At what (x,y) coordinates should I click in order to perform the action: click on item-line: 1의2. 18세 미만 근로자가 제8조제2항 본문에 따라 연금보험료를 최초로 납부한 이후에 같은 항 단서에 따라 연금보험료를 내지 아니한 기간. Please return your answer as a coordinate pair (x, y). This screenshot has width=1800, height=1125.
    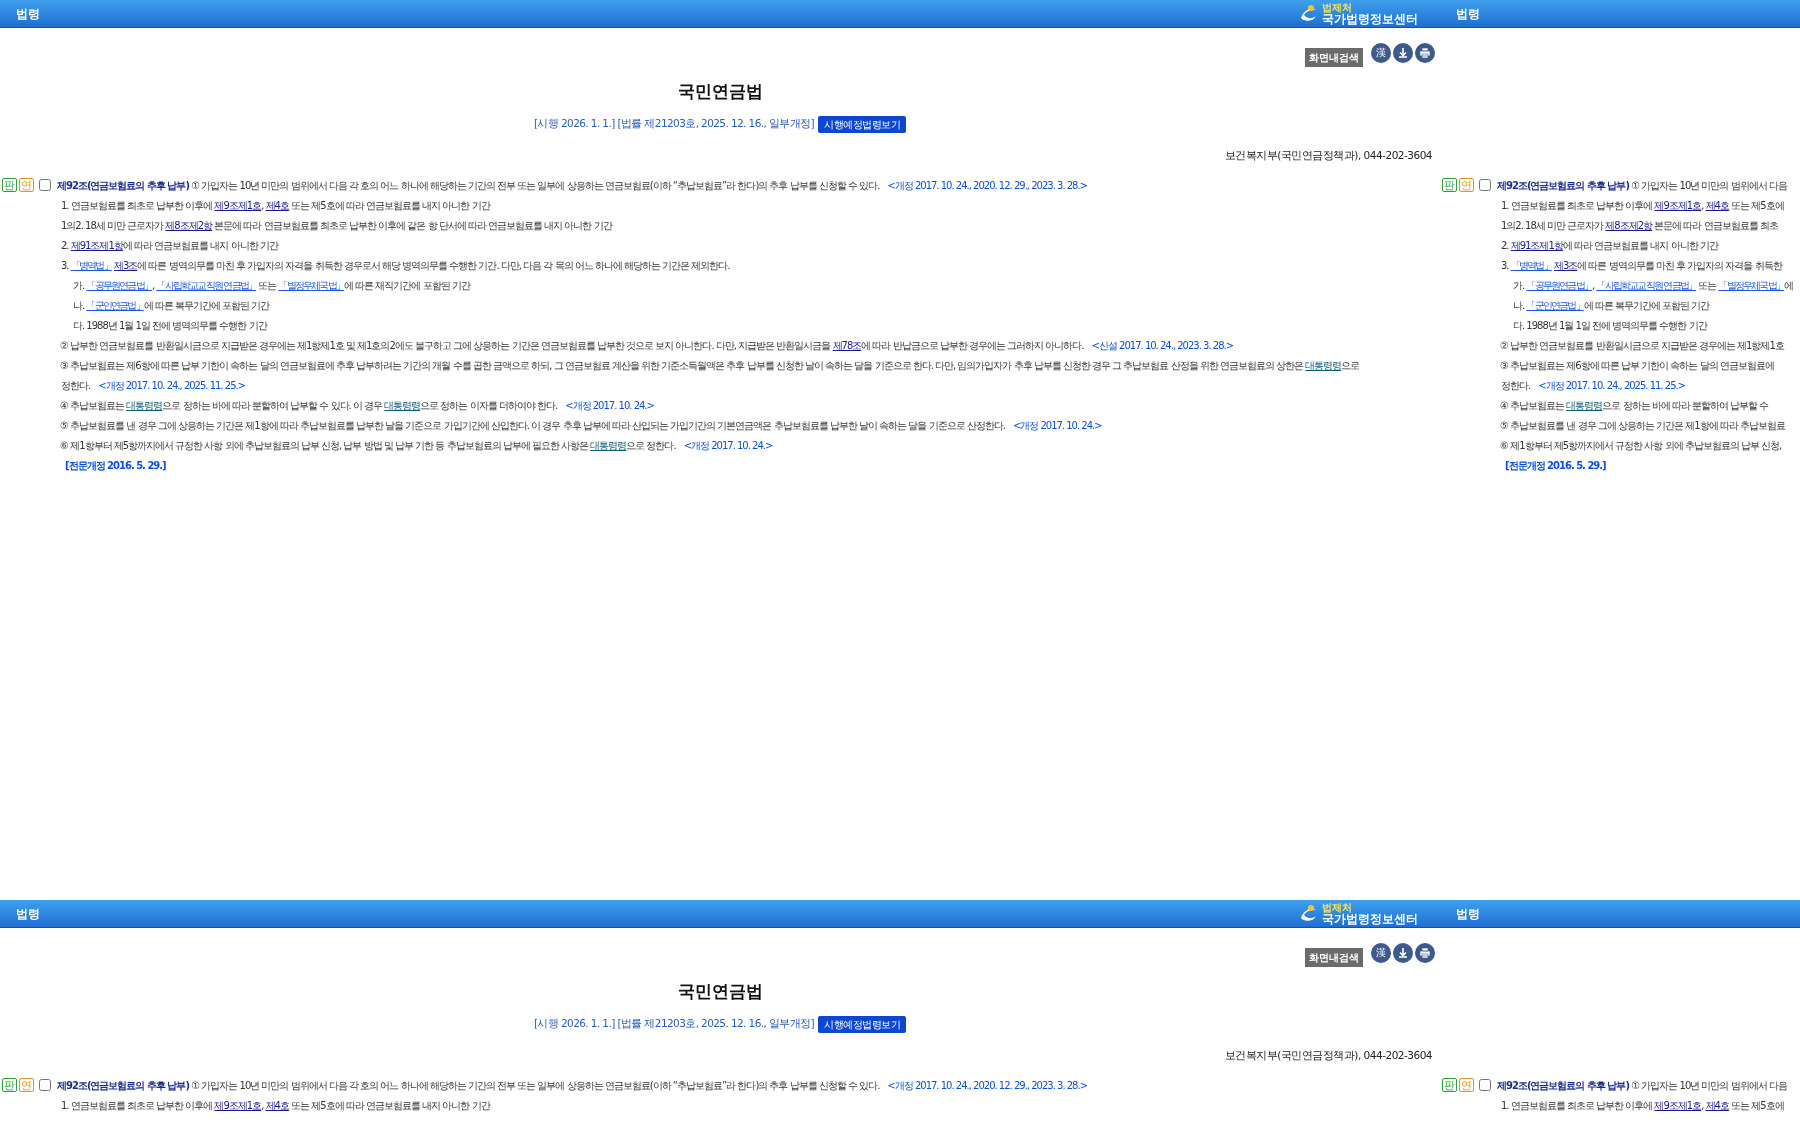
    Looking at the image, I should click on (336, 225).